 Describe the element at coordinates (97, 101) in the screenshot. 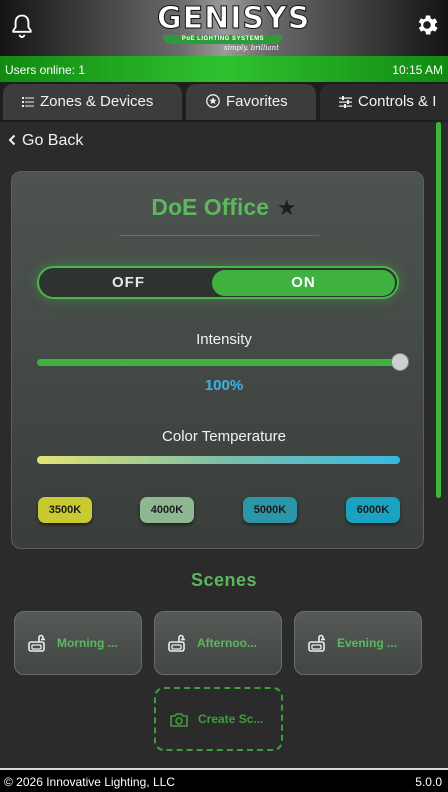

I see `tab-label: Zones & Devices` at that location.